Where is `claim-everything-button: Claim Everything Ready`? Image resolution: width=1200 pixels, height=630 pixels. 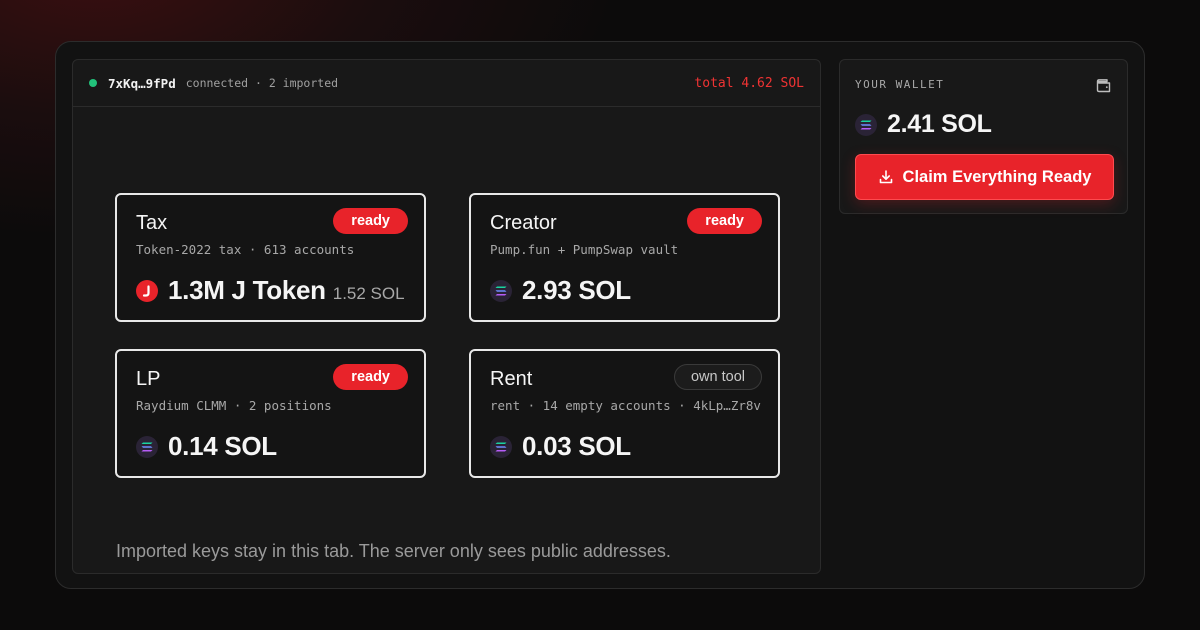 claim-everything-button: Claim Everything Ready is located at coordinates (984, 177).